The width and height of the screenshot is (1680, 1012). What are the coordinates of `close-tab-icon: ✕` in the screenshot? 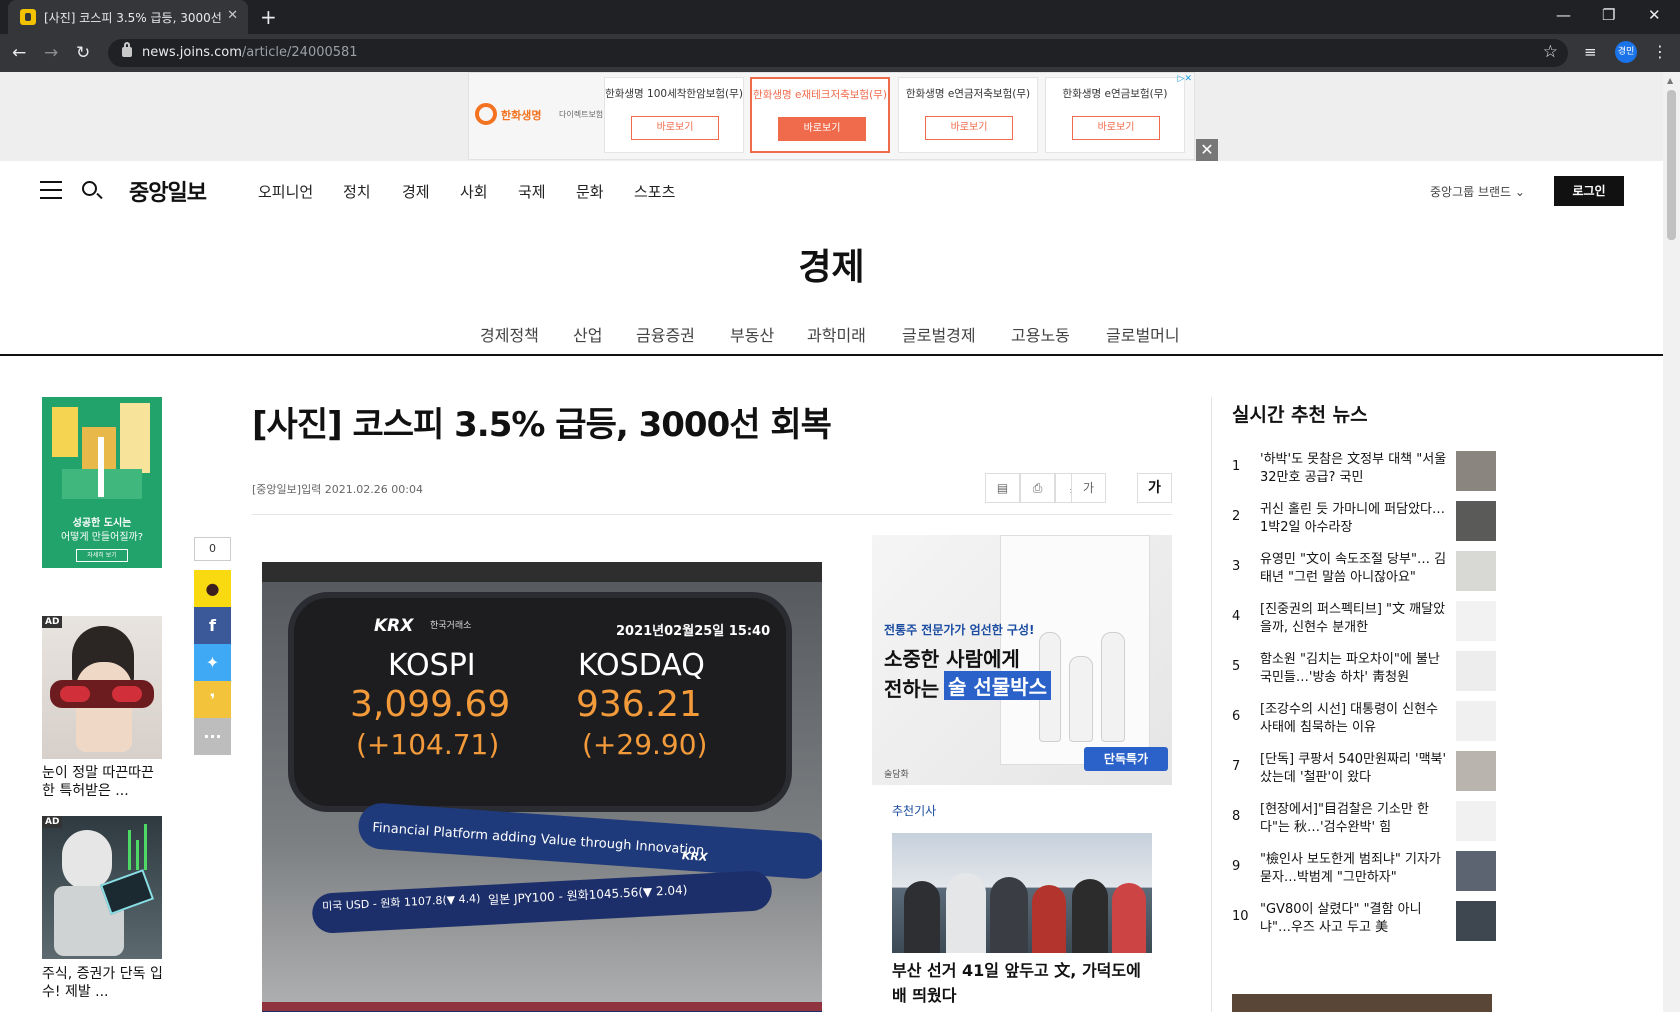 It's located at (232, 15).